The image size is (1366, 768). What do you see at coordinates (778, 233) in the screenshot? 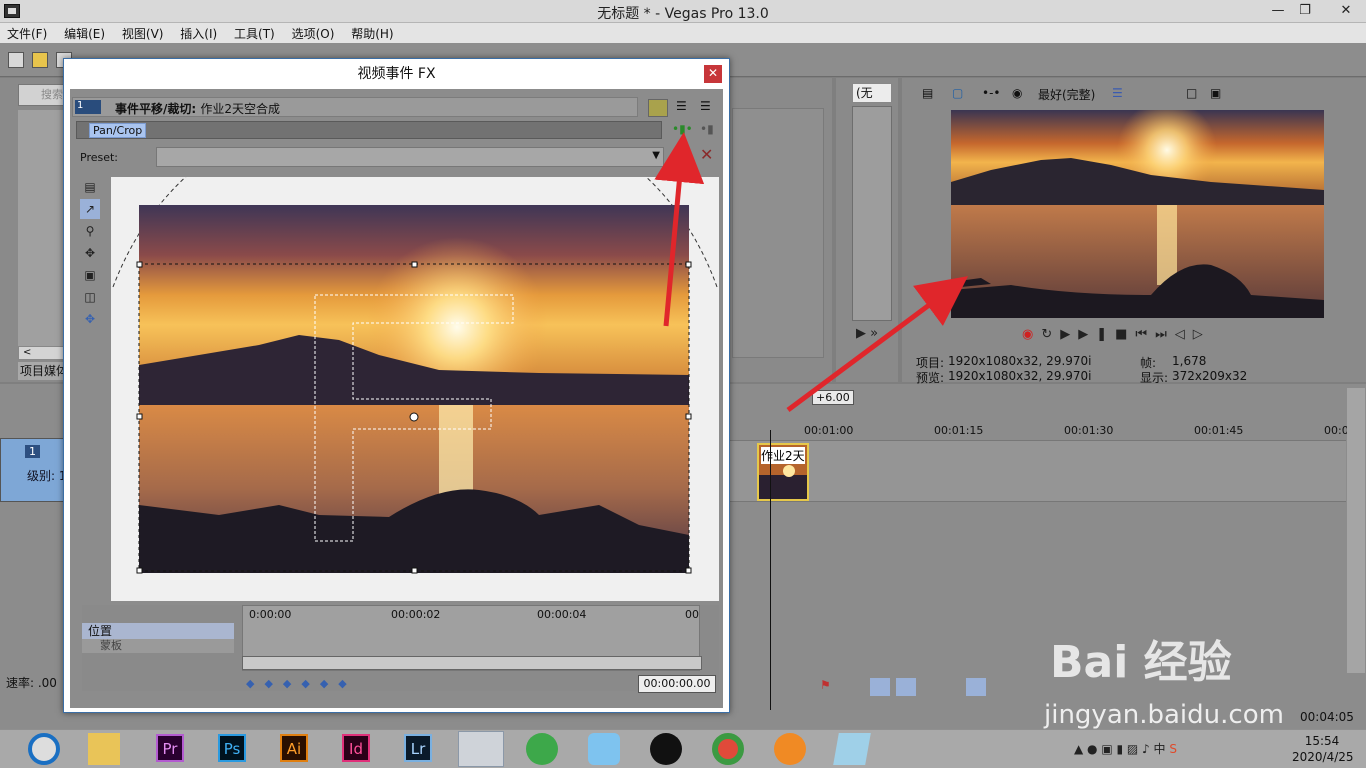
I see `media-list` at bounding box center [778, 233].